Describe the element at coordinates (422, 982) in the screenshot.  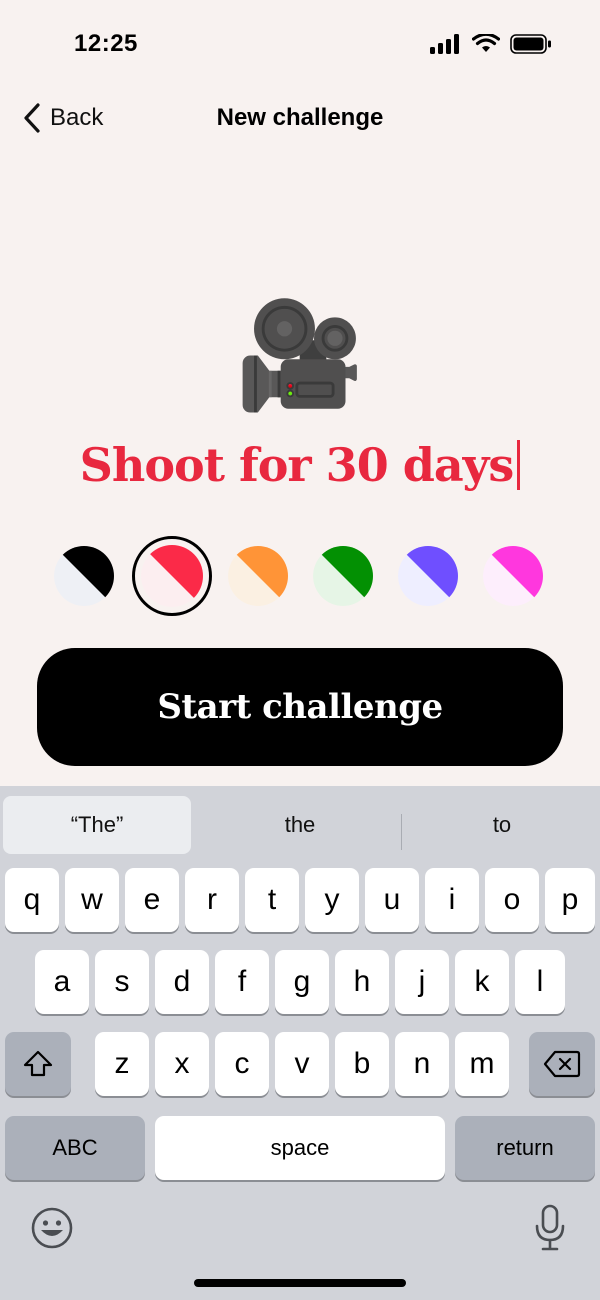
I see `key-j: j` at that location.